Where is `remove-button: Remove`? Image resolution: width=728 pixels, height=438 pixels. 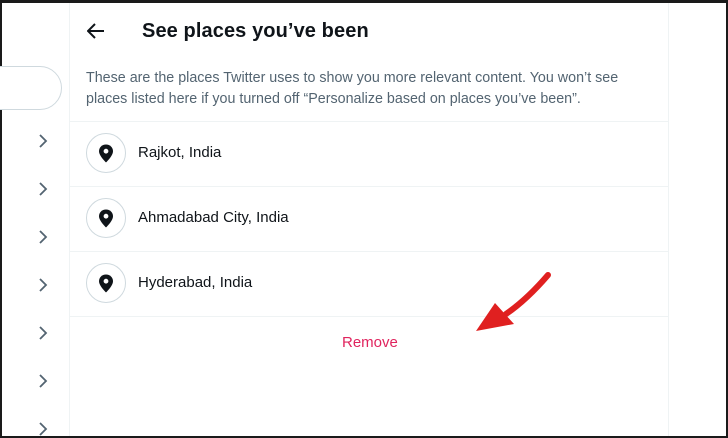
remove-button: Remove is located at coordinates (370, 342).